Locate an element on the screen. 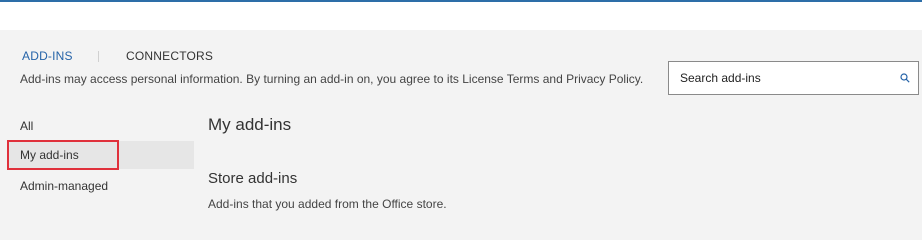 The height and width of the screenshot is (240, 922). tab-add-ins: ADD-INS is located at coordinates (47, 56).